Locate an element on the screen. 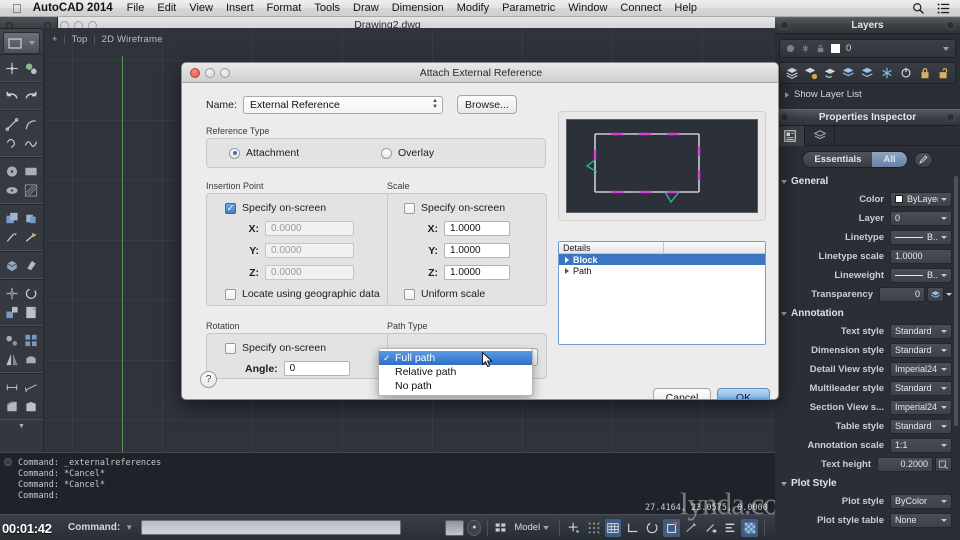 The image size is (960, 540). property-row: Plot style ByColor is located at coordinates (867, 501).